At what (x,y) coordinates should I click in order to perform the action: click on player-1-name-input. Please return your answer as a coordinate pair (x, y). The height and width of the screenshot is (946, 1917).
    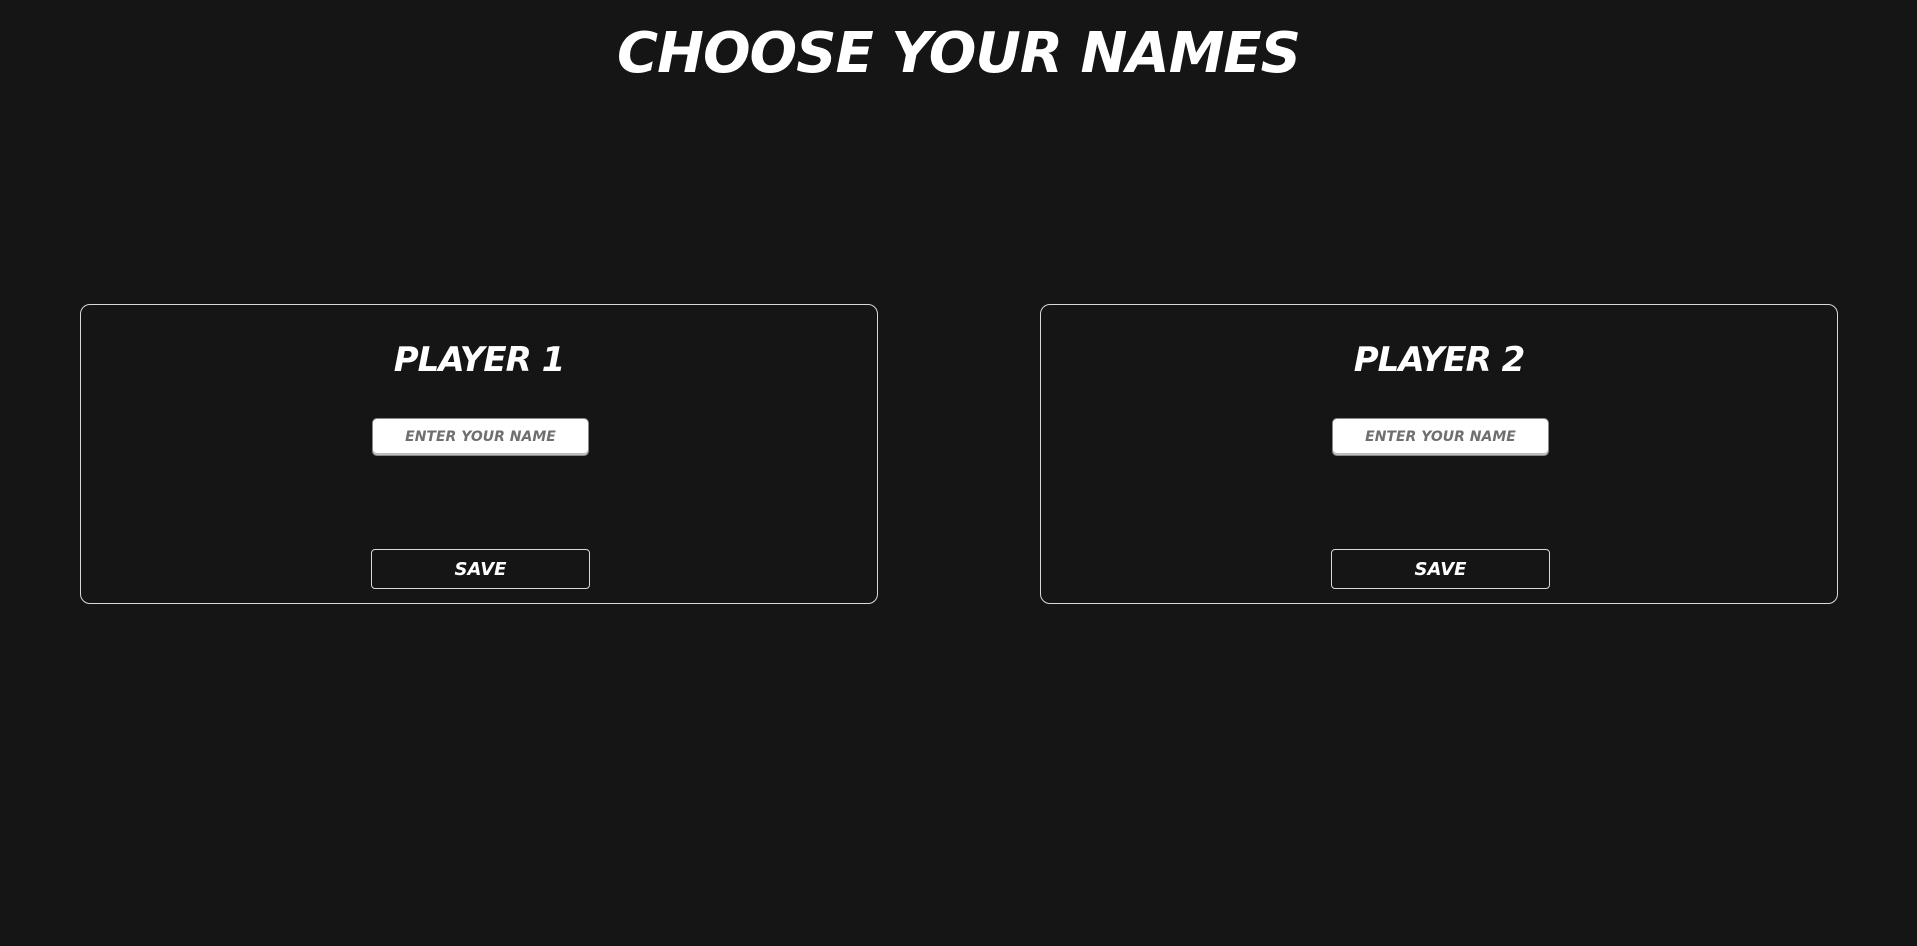
    Looking at the image, I should click on (480, 437).